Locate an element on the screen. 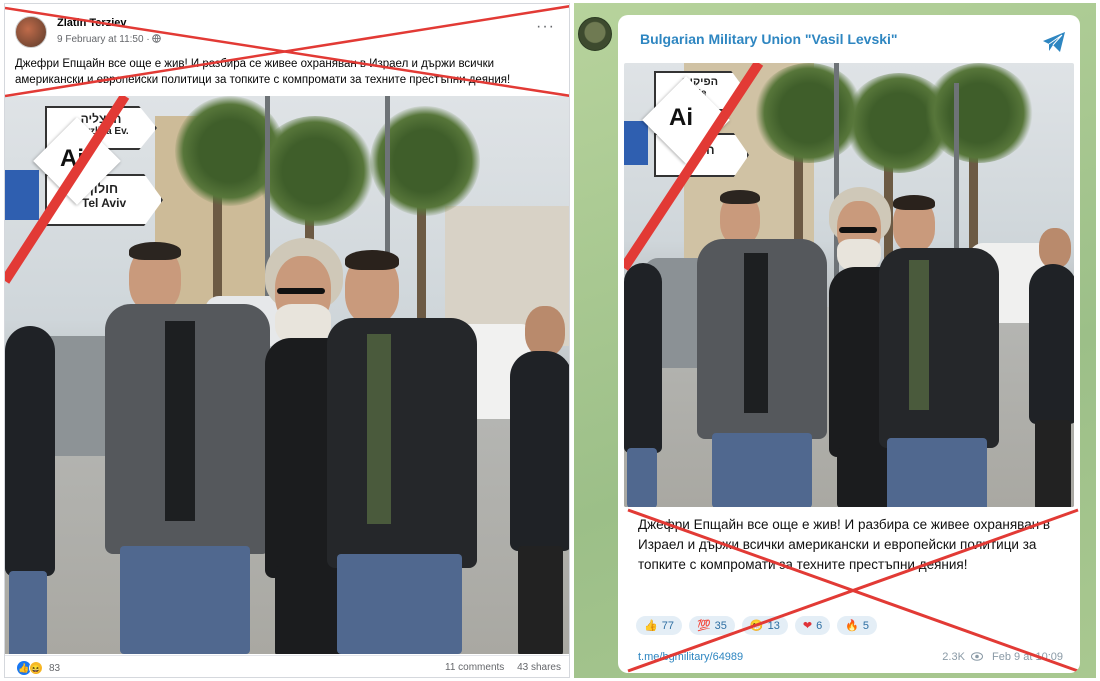 The height and width of the screenshot is (681, 1100). message-meta: 2.3K Feb 9 at 10:09 is located at coordinates (1002, 657).